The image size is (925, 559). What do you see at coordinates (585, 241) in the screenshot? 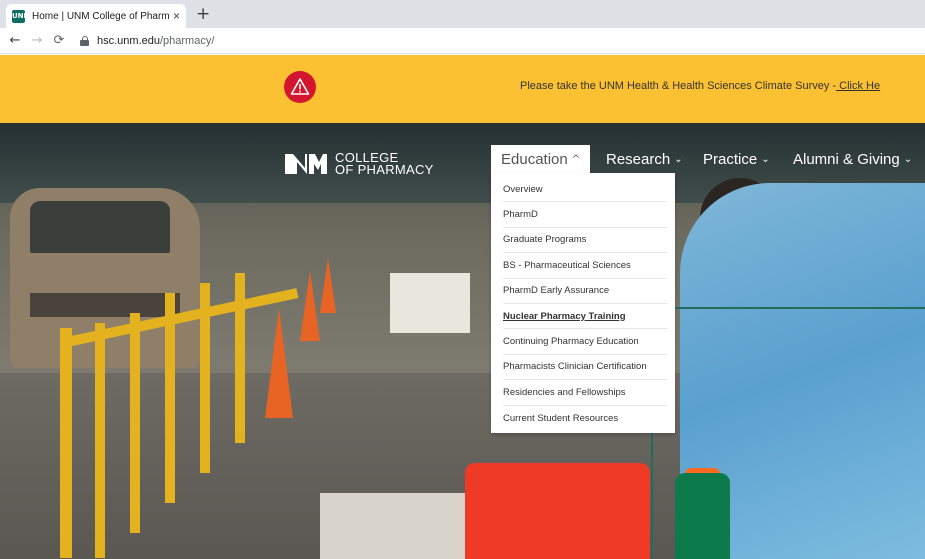
I see `menu-item-graduate-programs: Graduate Programs` at bounding box center [585, 241].